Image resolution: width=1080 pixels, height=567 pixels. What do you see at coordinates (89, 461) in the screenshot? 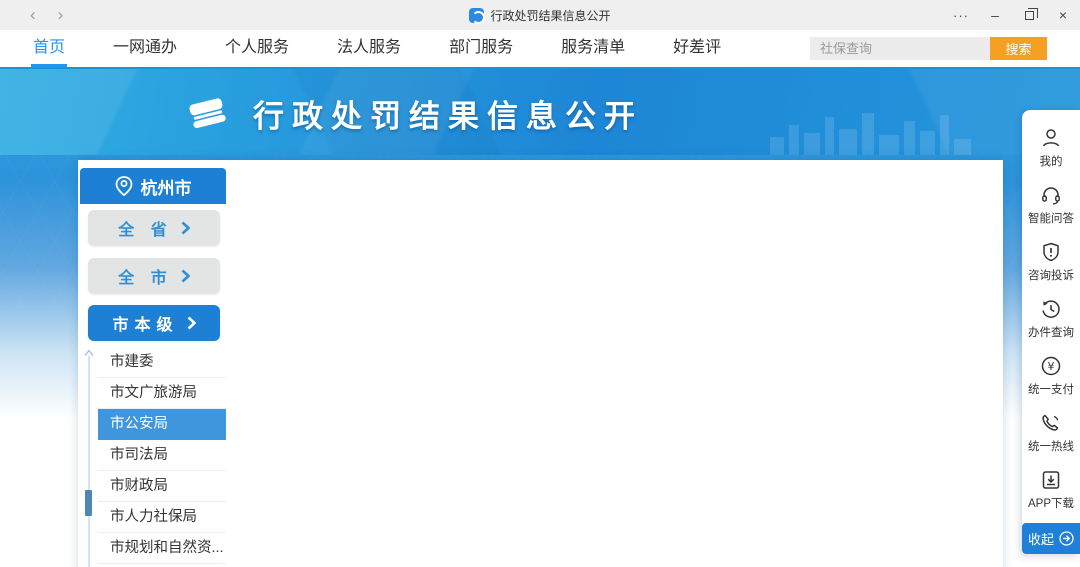
I see `dept-scrollbar-track` at bounding box center [89, 461].